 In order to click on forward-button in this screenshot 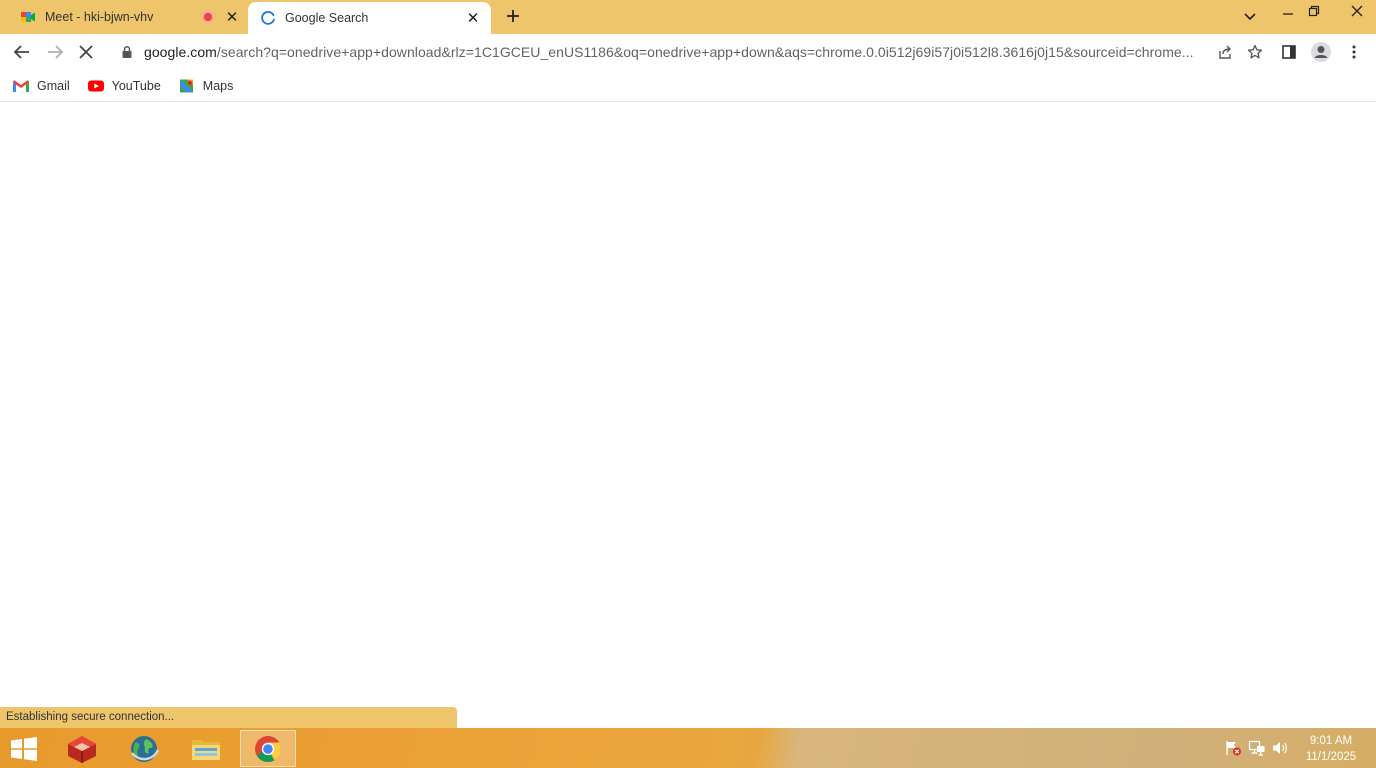, I will do `click(55, 52)`.